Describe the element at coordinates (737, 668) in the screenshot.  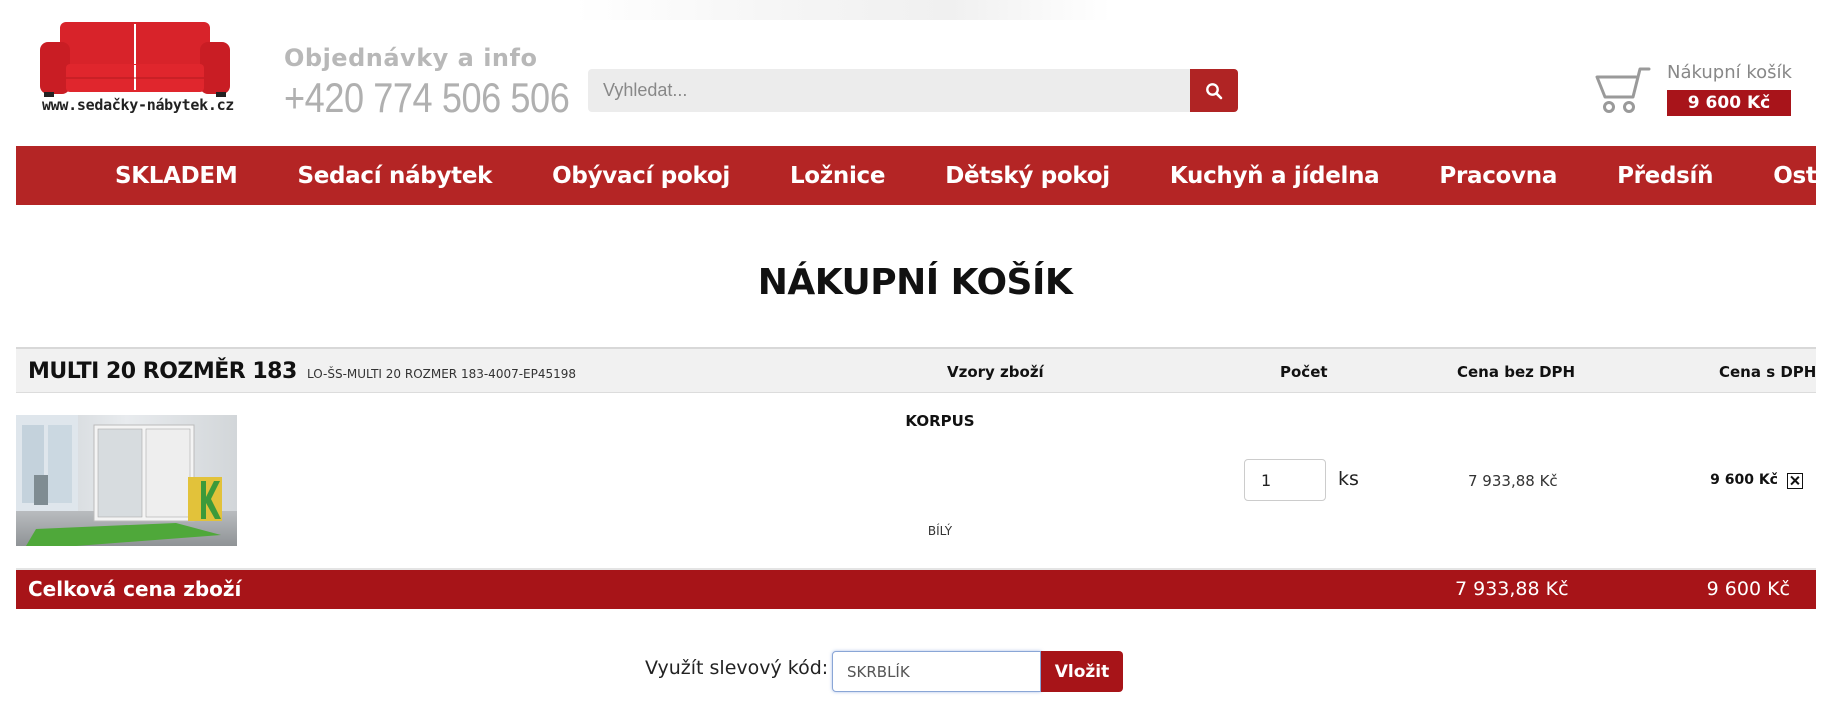
I see `discount-label: Využít slevový kód:` at that location.